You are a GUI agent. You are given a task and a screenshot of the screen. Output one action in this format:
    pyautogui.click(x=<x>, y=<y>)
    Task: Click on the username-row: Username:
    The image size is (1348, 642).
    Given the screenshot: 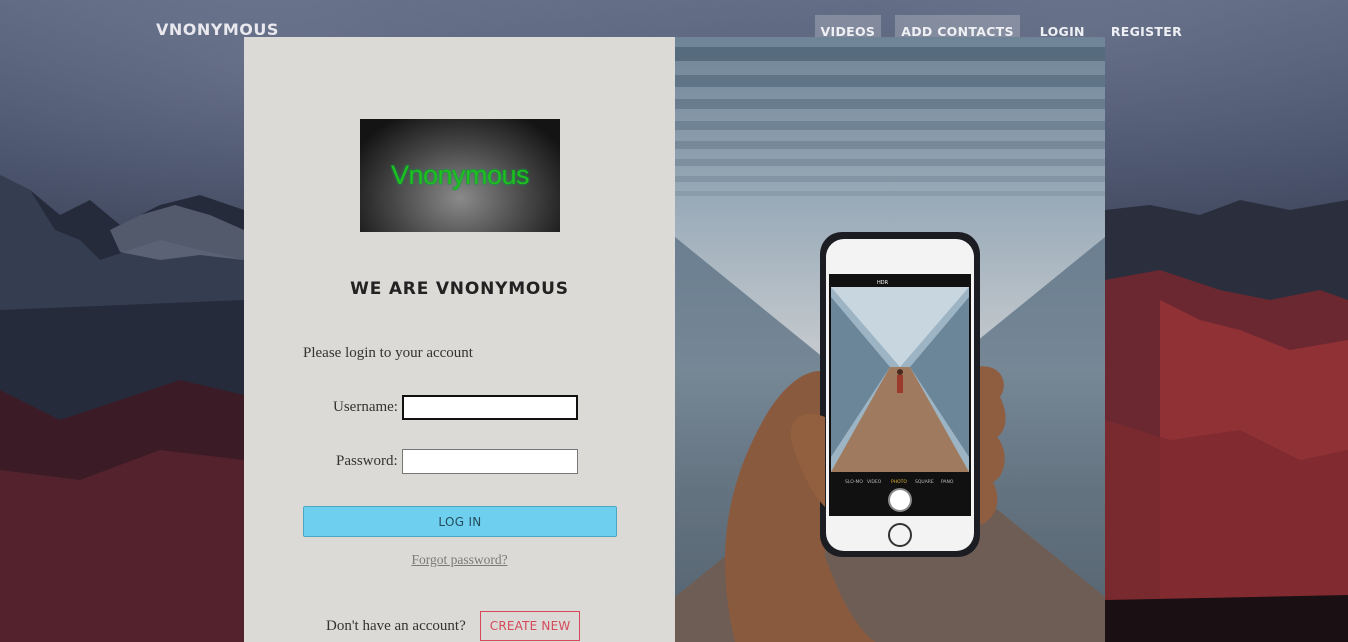 What is the action you would take?
    pyautogui.click(x=455, y=407)
    